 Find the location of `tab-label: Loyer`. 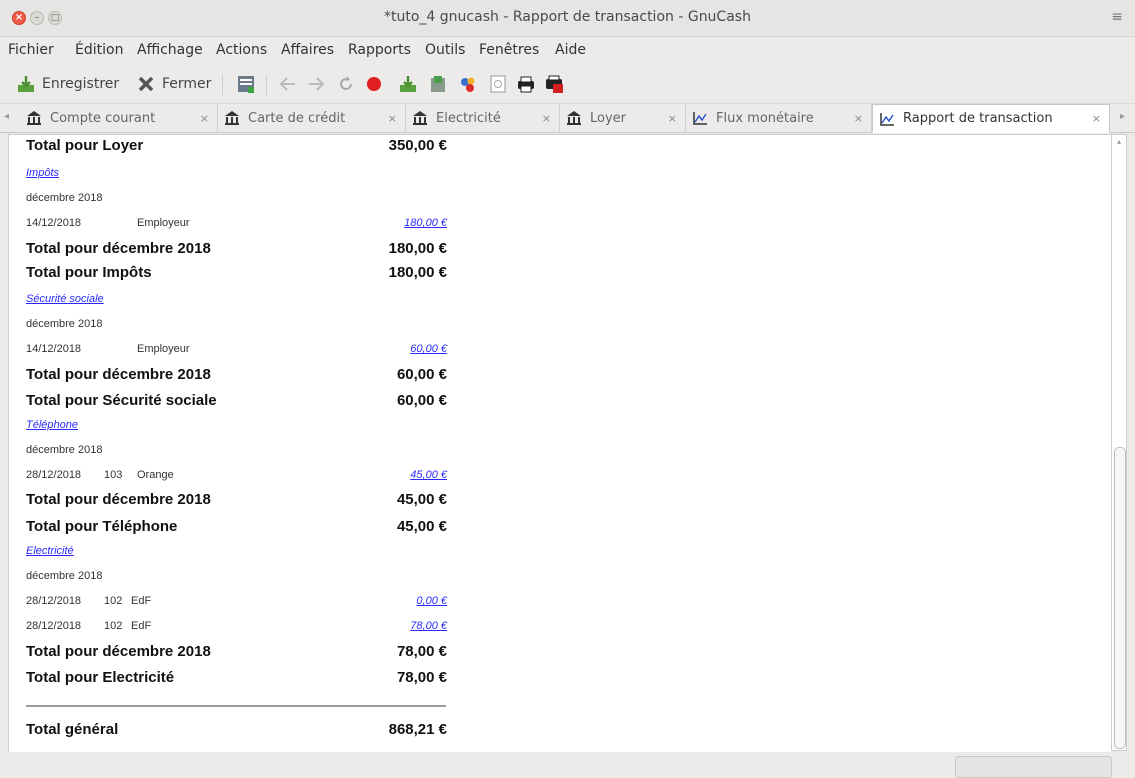

tab-label: Loyer is located at coordinates (608, 118).